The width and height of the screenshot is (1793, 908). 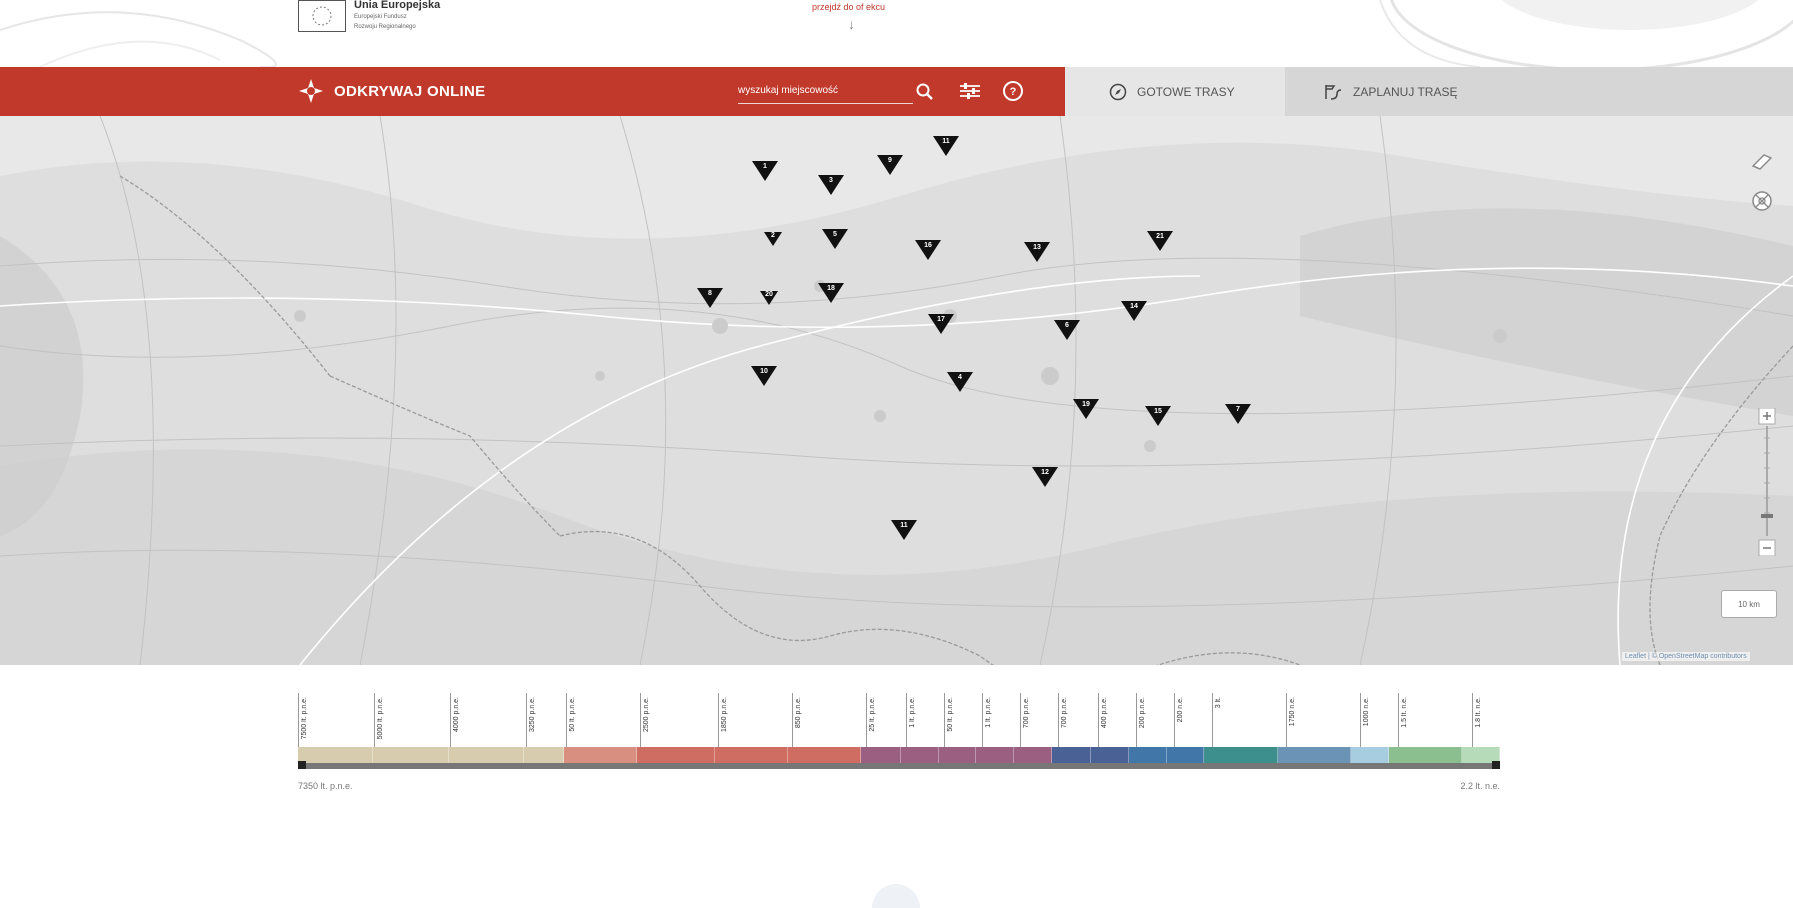 I want to click on timeline-tick-label: 200 n.e., so click(x=1180, y=710).